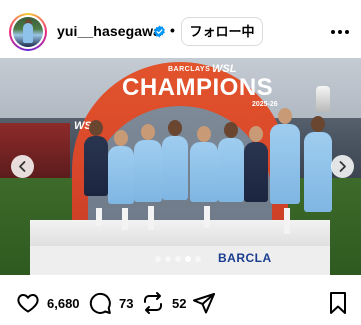 This screenshot has height=325, width=361. I want to click on verified-badge-icon, so click(159, 31).